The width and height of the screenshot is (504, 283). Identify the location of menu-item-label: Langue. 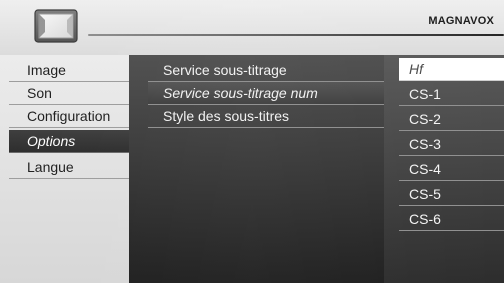
(50, 167).